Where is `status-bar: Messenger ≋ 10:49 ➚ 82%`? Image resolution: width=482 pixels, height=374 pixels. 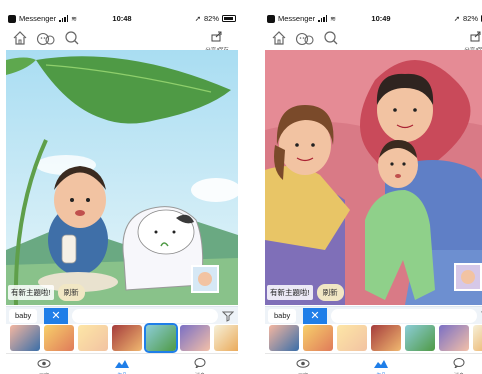
status-bar: Messenger ≋ 10:49 ➚ 82% is located at coordinates (373, 19).